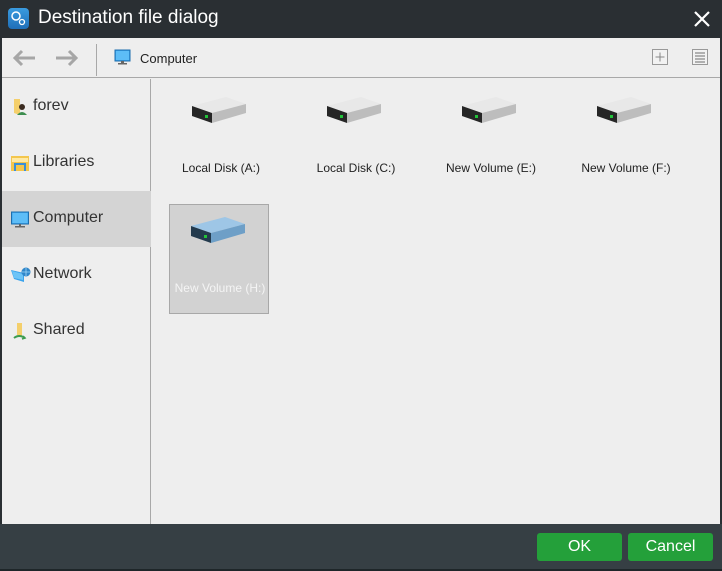 The width and height of the screenshot is (722, 571). Describe the element at coordinates (20, 107) in the screenshot. I see `user-folder-icon` at that location.